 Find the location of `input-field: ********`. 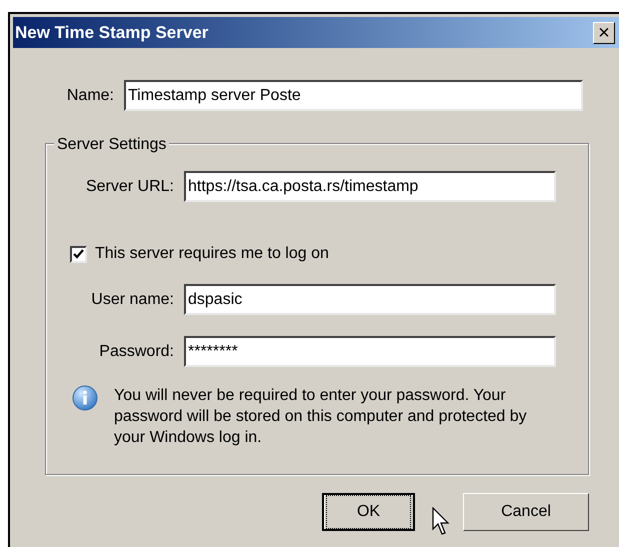

input-field: ******** is located at coordinates (370, 351).